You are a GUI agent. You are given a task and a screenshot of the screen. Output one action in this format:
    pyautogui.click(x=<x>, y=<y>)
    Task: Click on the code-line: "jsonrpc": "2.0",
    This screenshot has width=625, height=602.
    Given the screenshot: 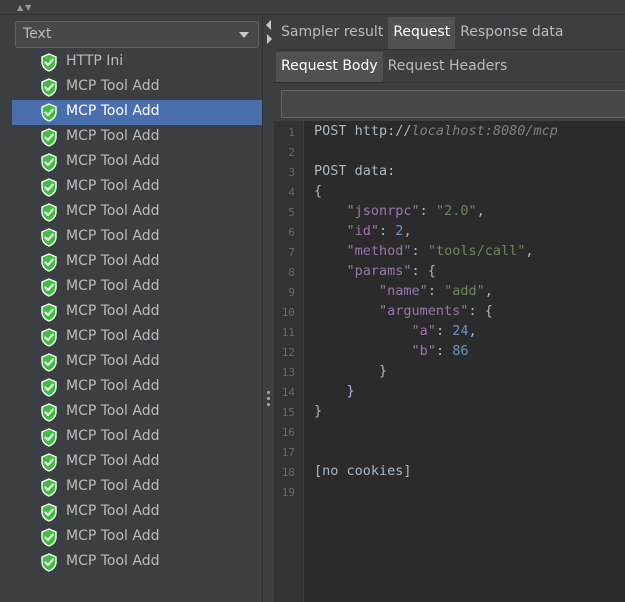 What is the action you would take?
    pyautogui.click(x=399, y=211)
    